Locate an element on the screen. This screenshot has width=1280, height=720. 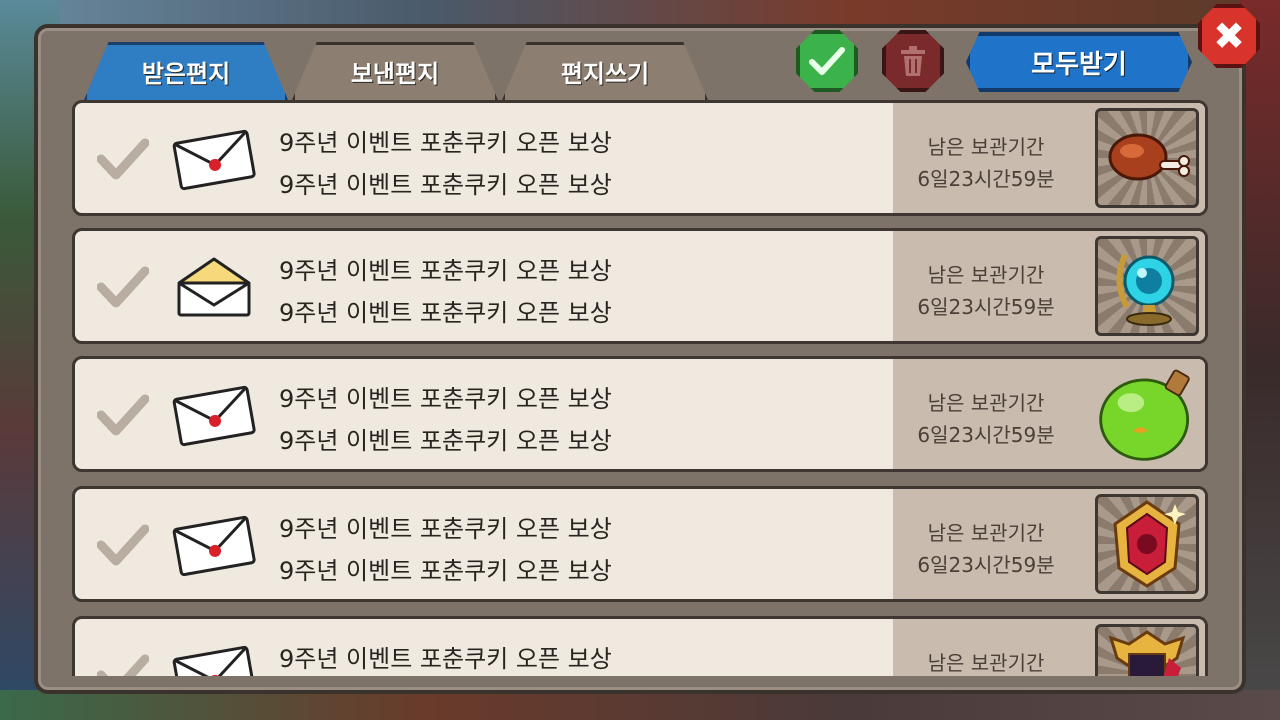
tab-sent: 보낸편지 is located at coordinates (395, 71).